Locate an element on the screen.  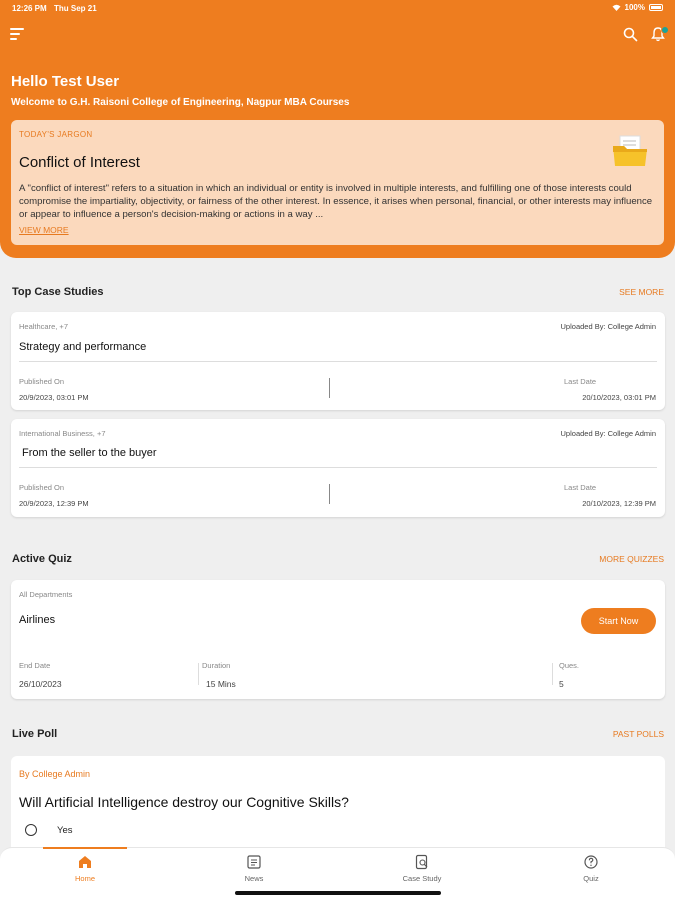
duration-value: 15 Mins is located at coordinates (221, 684).